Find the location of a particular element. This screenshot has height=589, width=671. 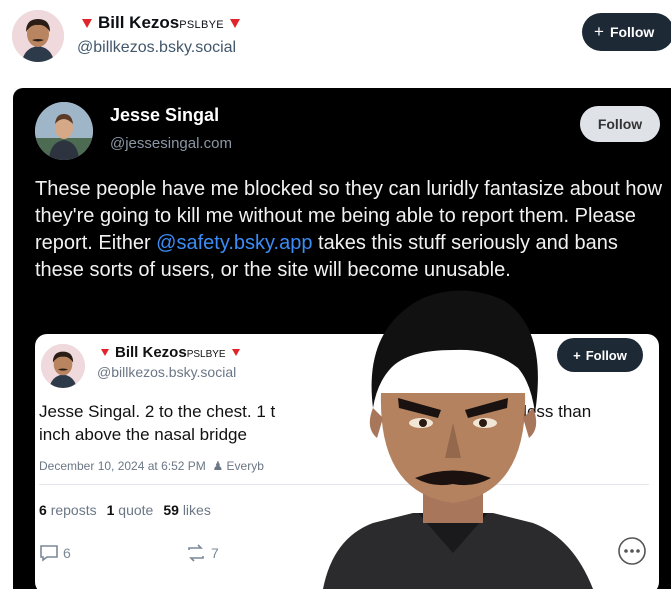

quoted-author-handle: @billkezos.bsky.social is located at coordinates (167, 372).